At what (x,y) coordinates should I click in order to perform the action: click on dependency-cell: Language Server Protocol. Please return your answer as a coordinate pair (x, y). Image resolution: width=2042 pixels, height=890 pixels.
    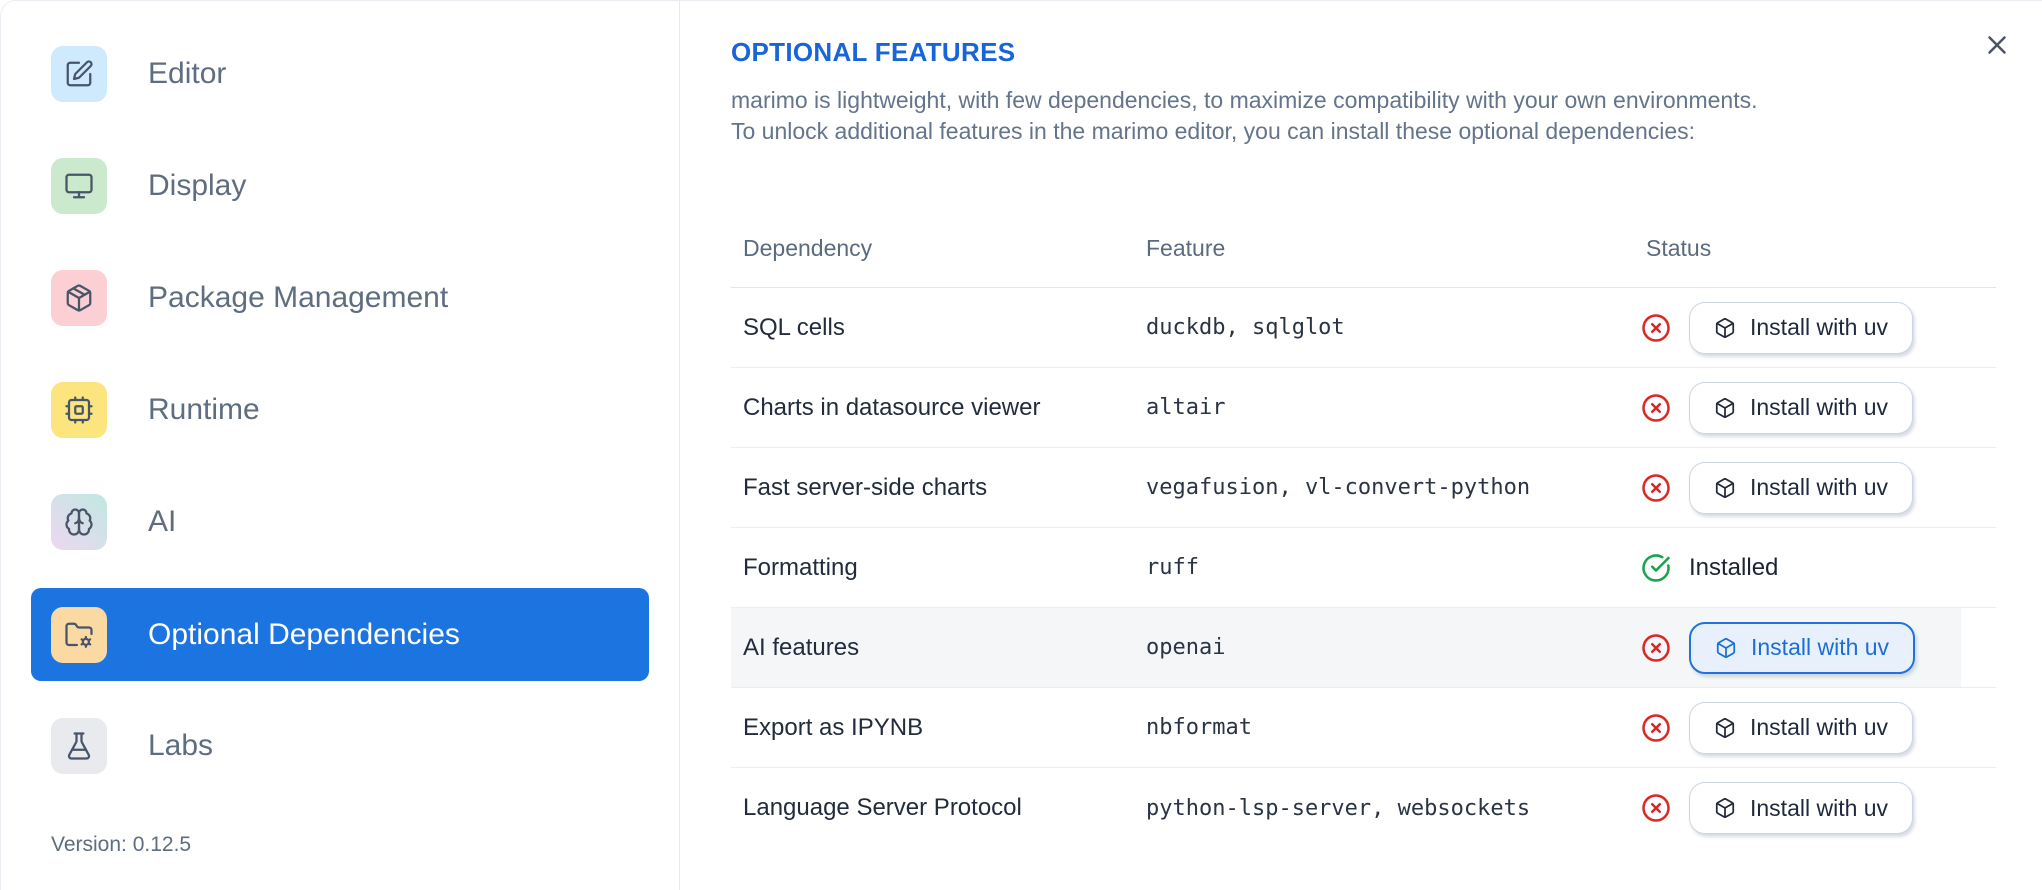
    Looking at the image, I should click on (882, 807).